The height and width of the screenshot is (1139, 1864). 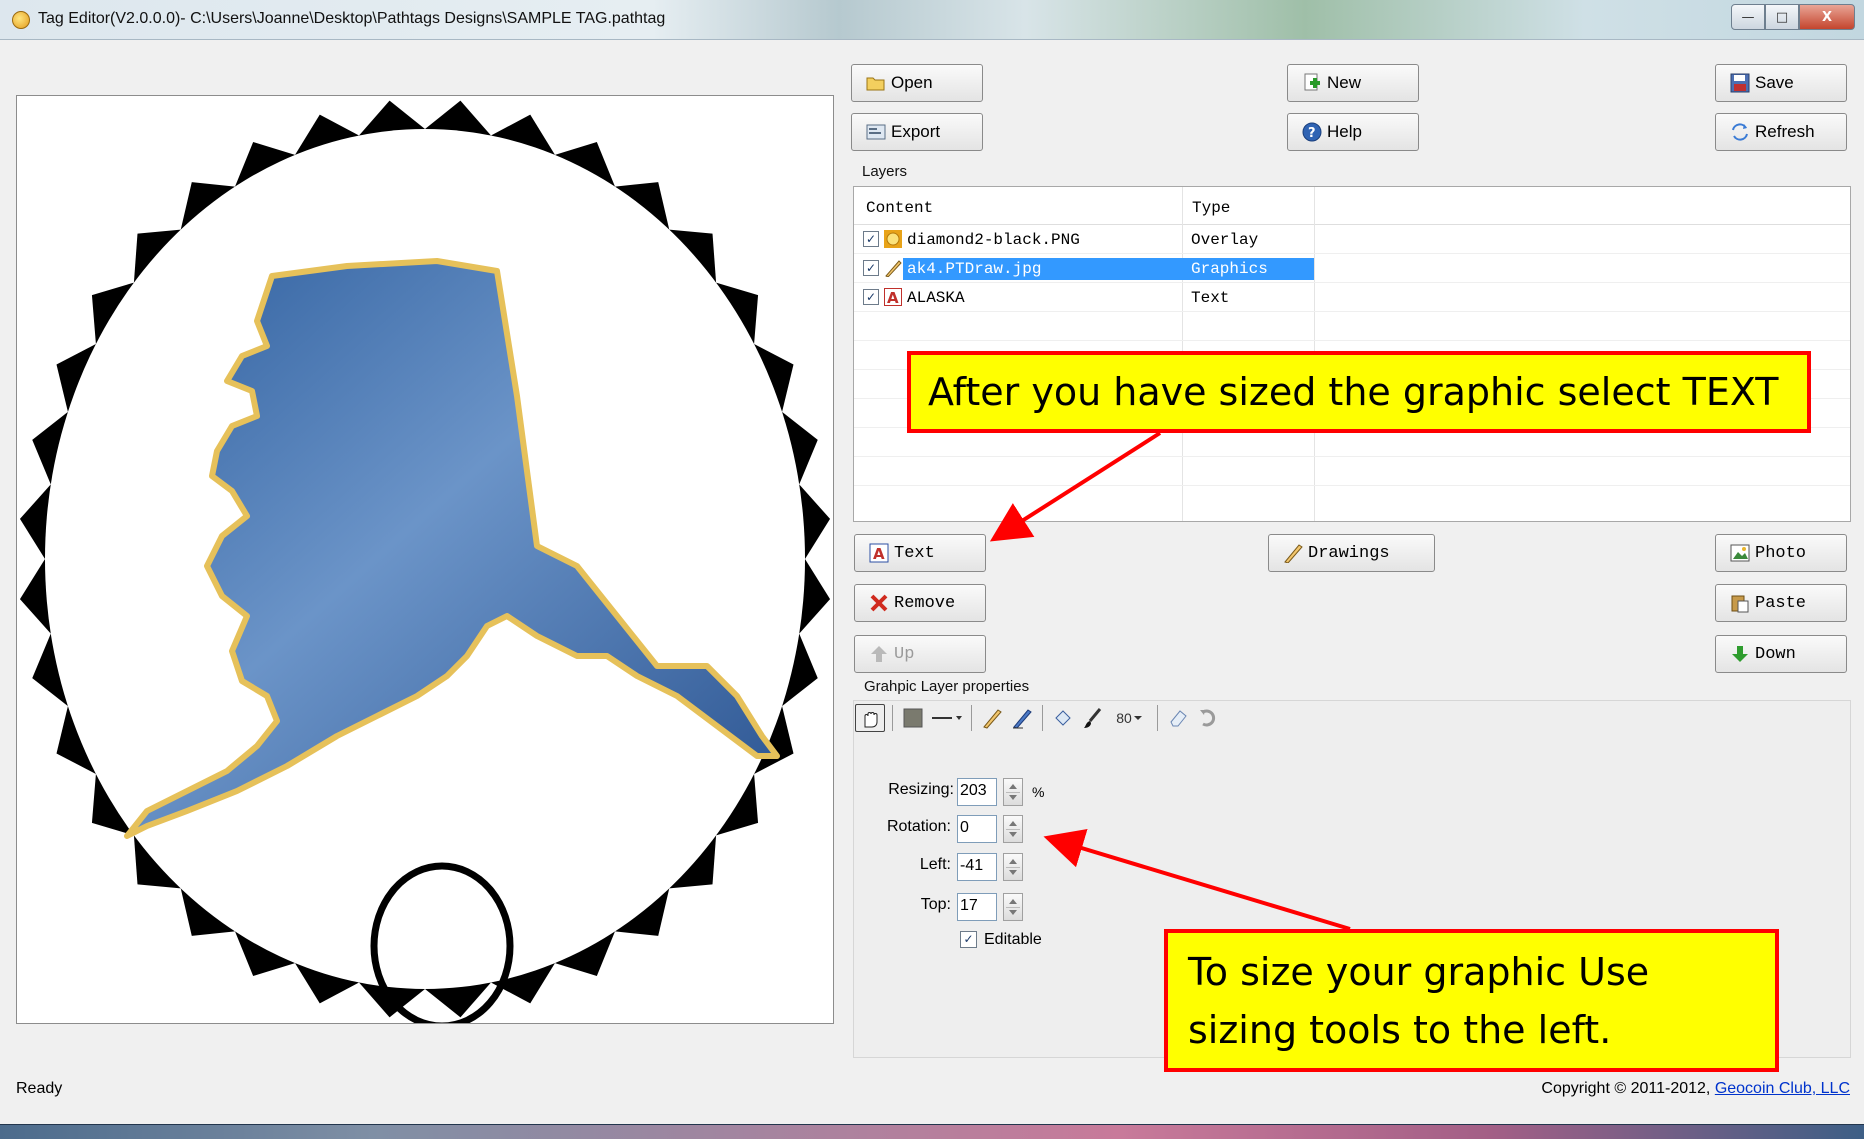 I want to click on copyright-text: Copyright © 2011-2012,, so click(x=1626, y=1088).